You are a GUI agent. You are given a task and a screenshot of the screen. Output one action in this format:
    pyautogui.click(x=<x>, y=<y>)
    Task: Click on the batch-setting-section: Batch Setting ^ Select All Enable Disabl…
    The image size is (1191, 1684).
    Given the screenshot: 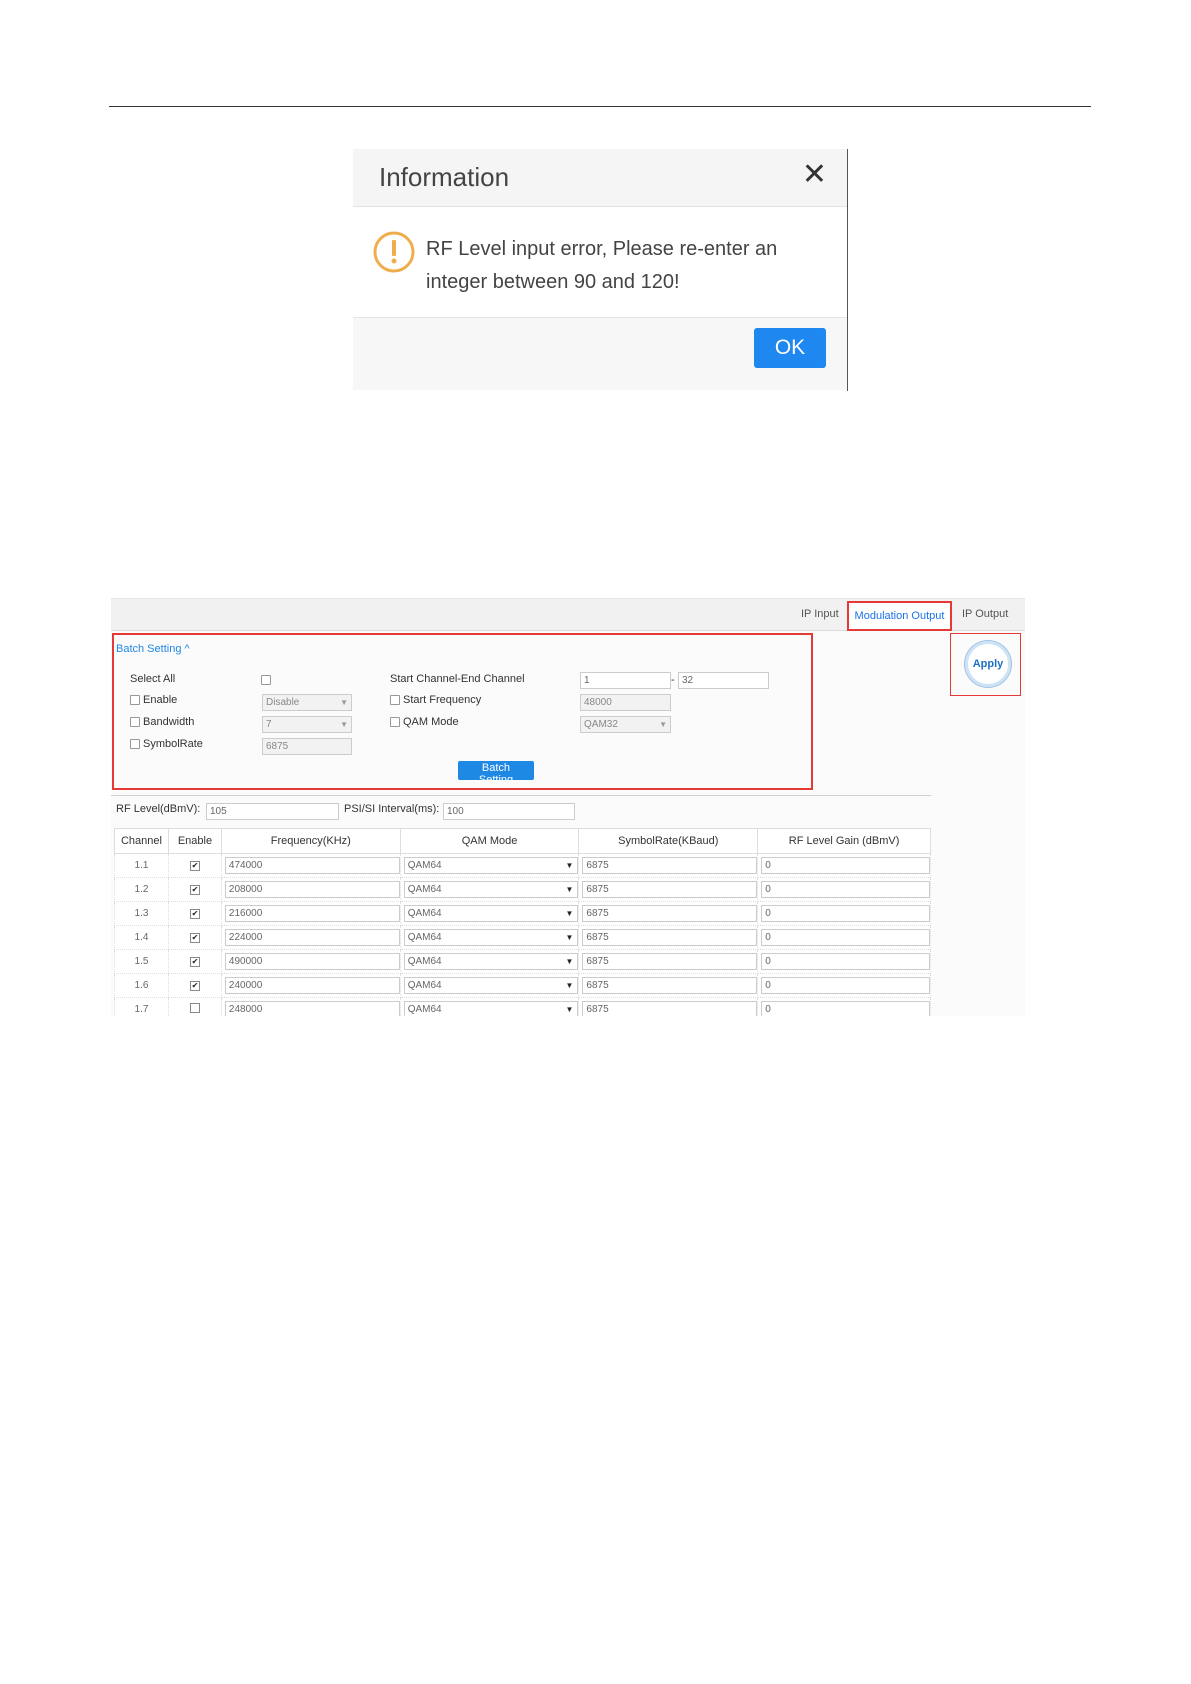 What is the action you would take?
    pyautogui.click(x=462, y=711)
    